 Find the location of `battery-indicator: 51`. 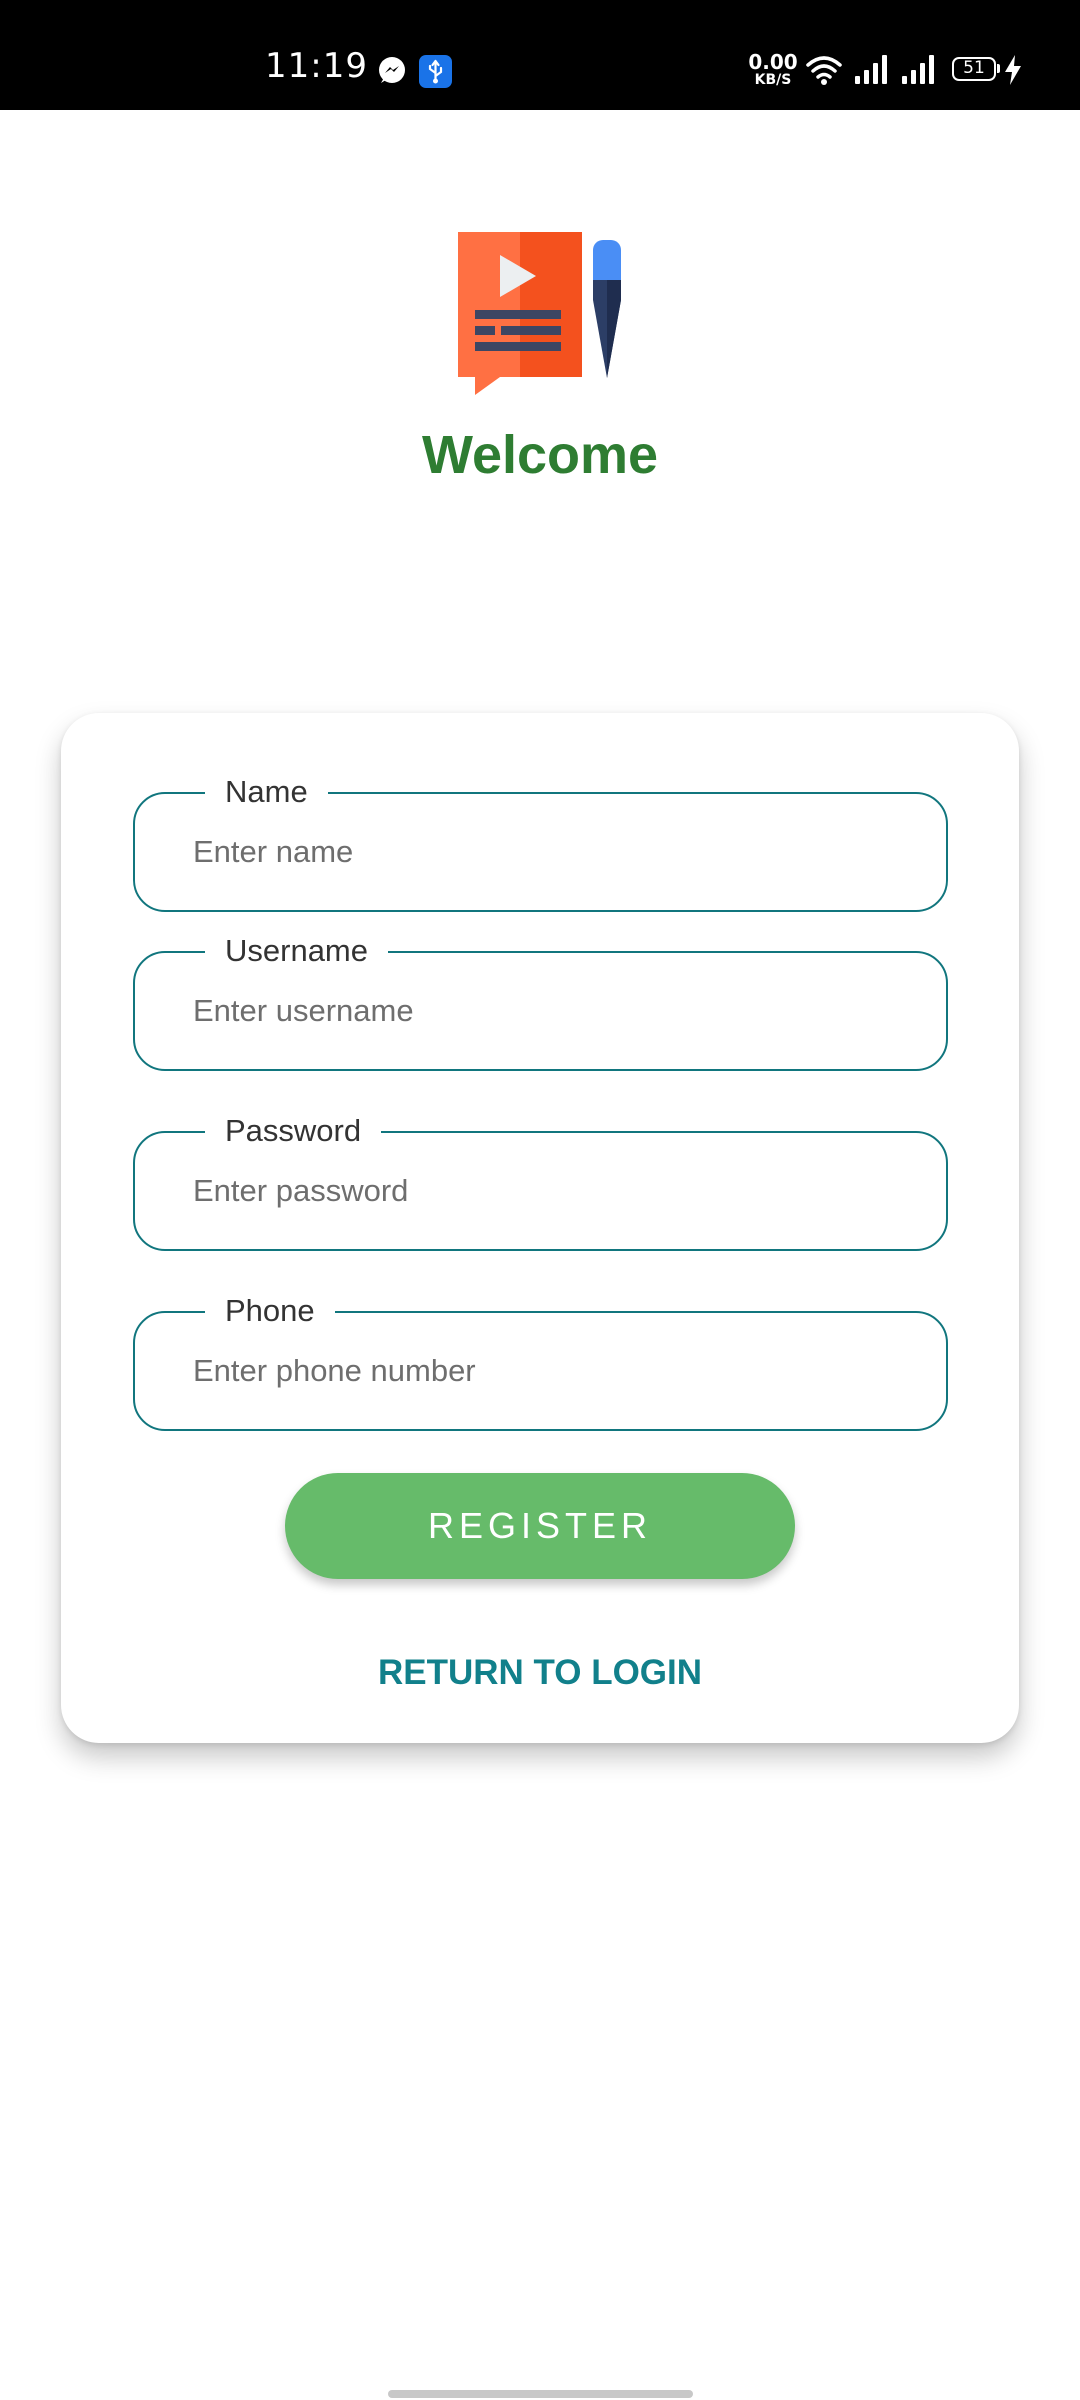

battery-indicator: 51 is located at coordinates (976, 69).